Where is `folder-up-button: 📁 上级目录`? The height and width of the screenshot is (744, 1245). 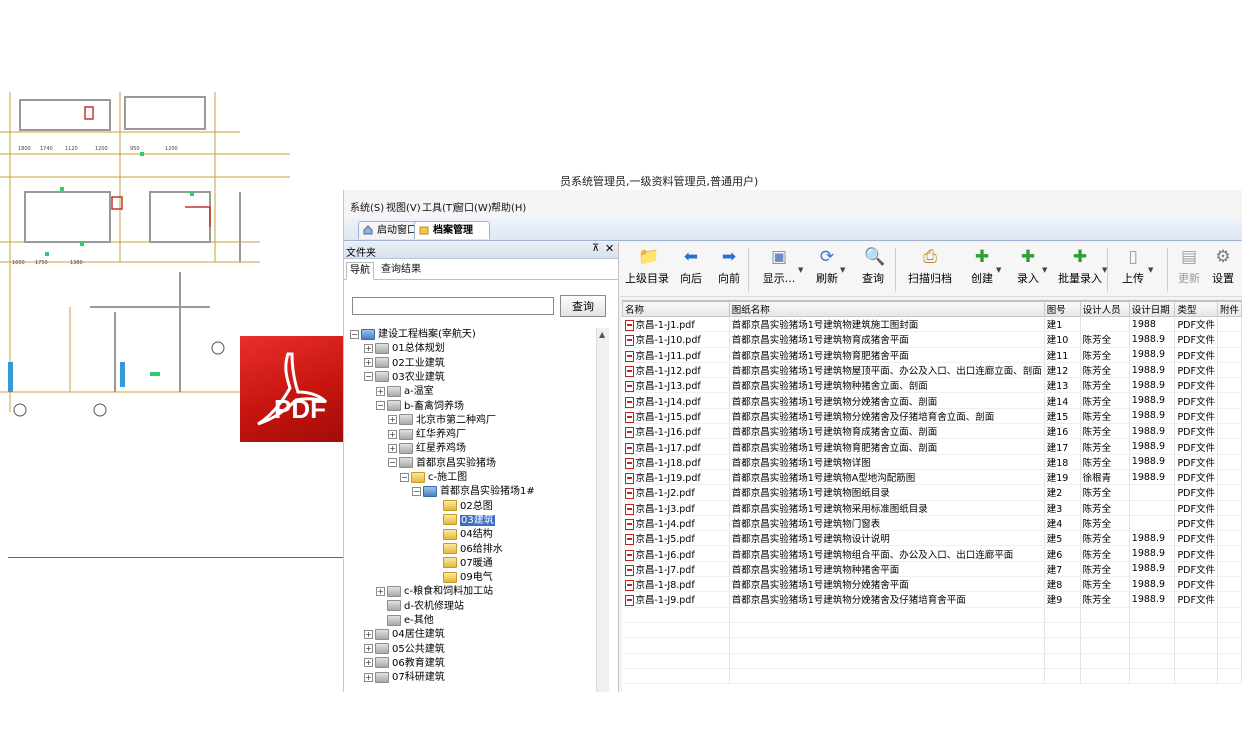
folder-up-button: 📁 上级目录 is located at coordinates (647, 270).